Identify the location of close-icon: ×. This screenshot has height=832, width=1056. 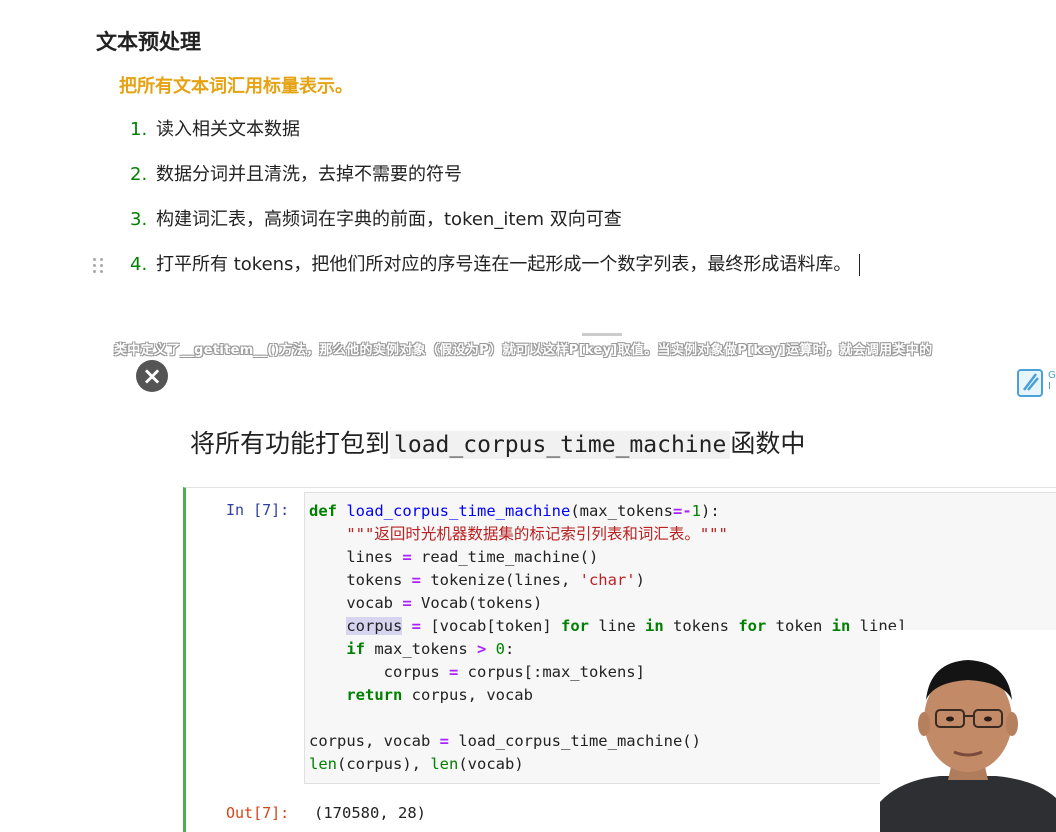
(152, 376).